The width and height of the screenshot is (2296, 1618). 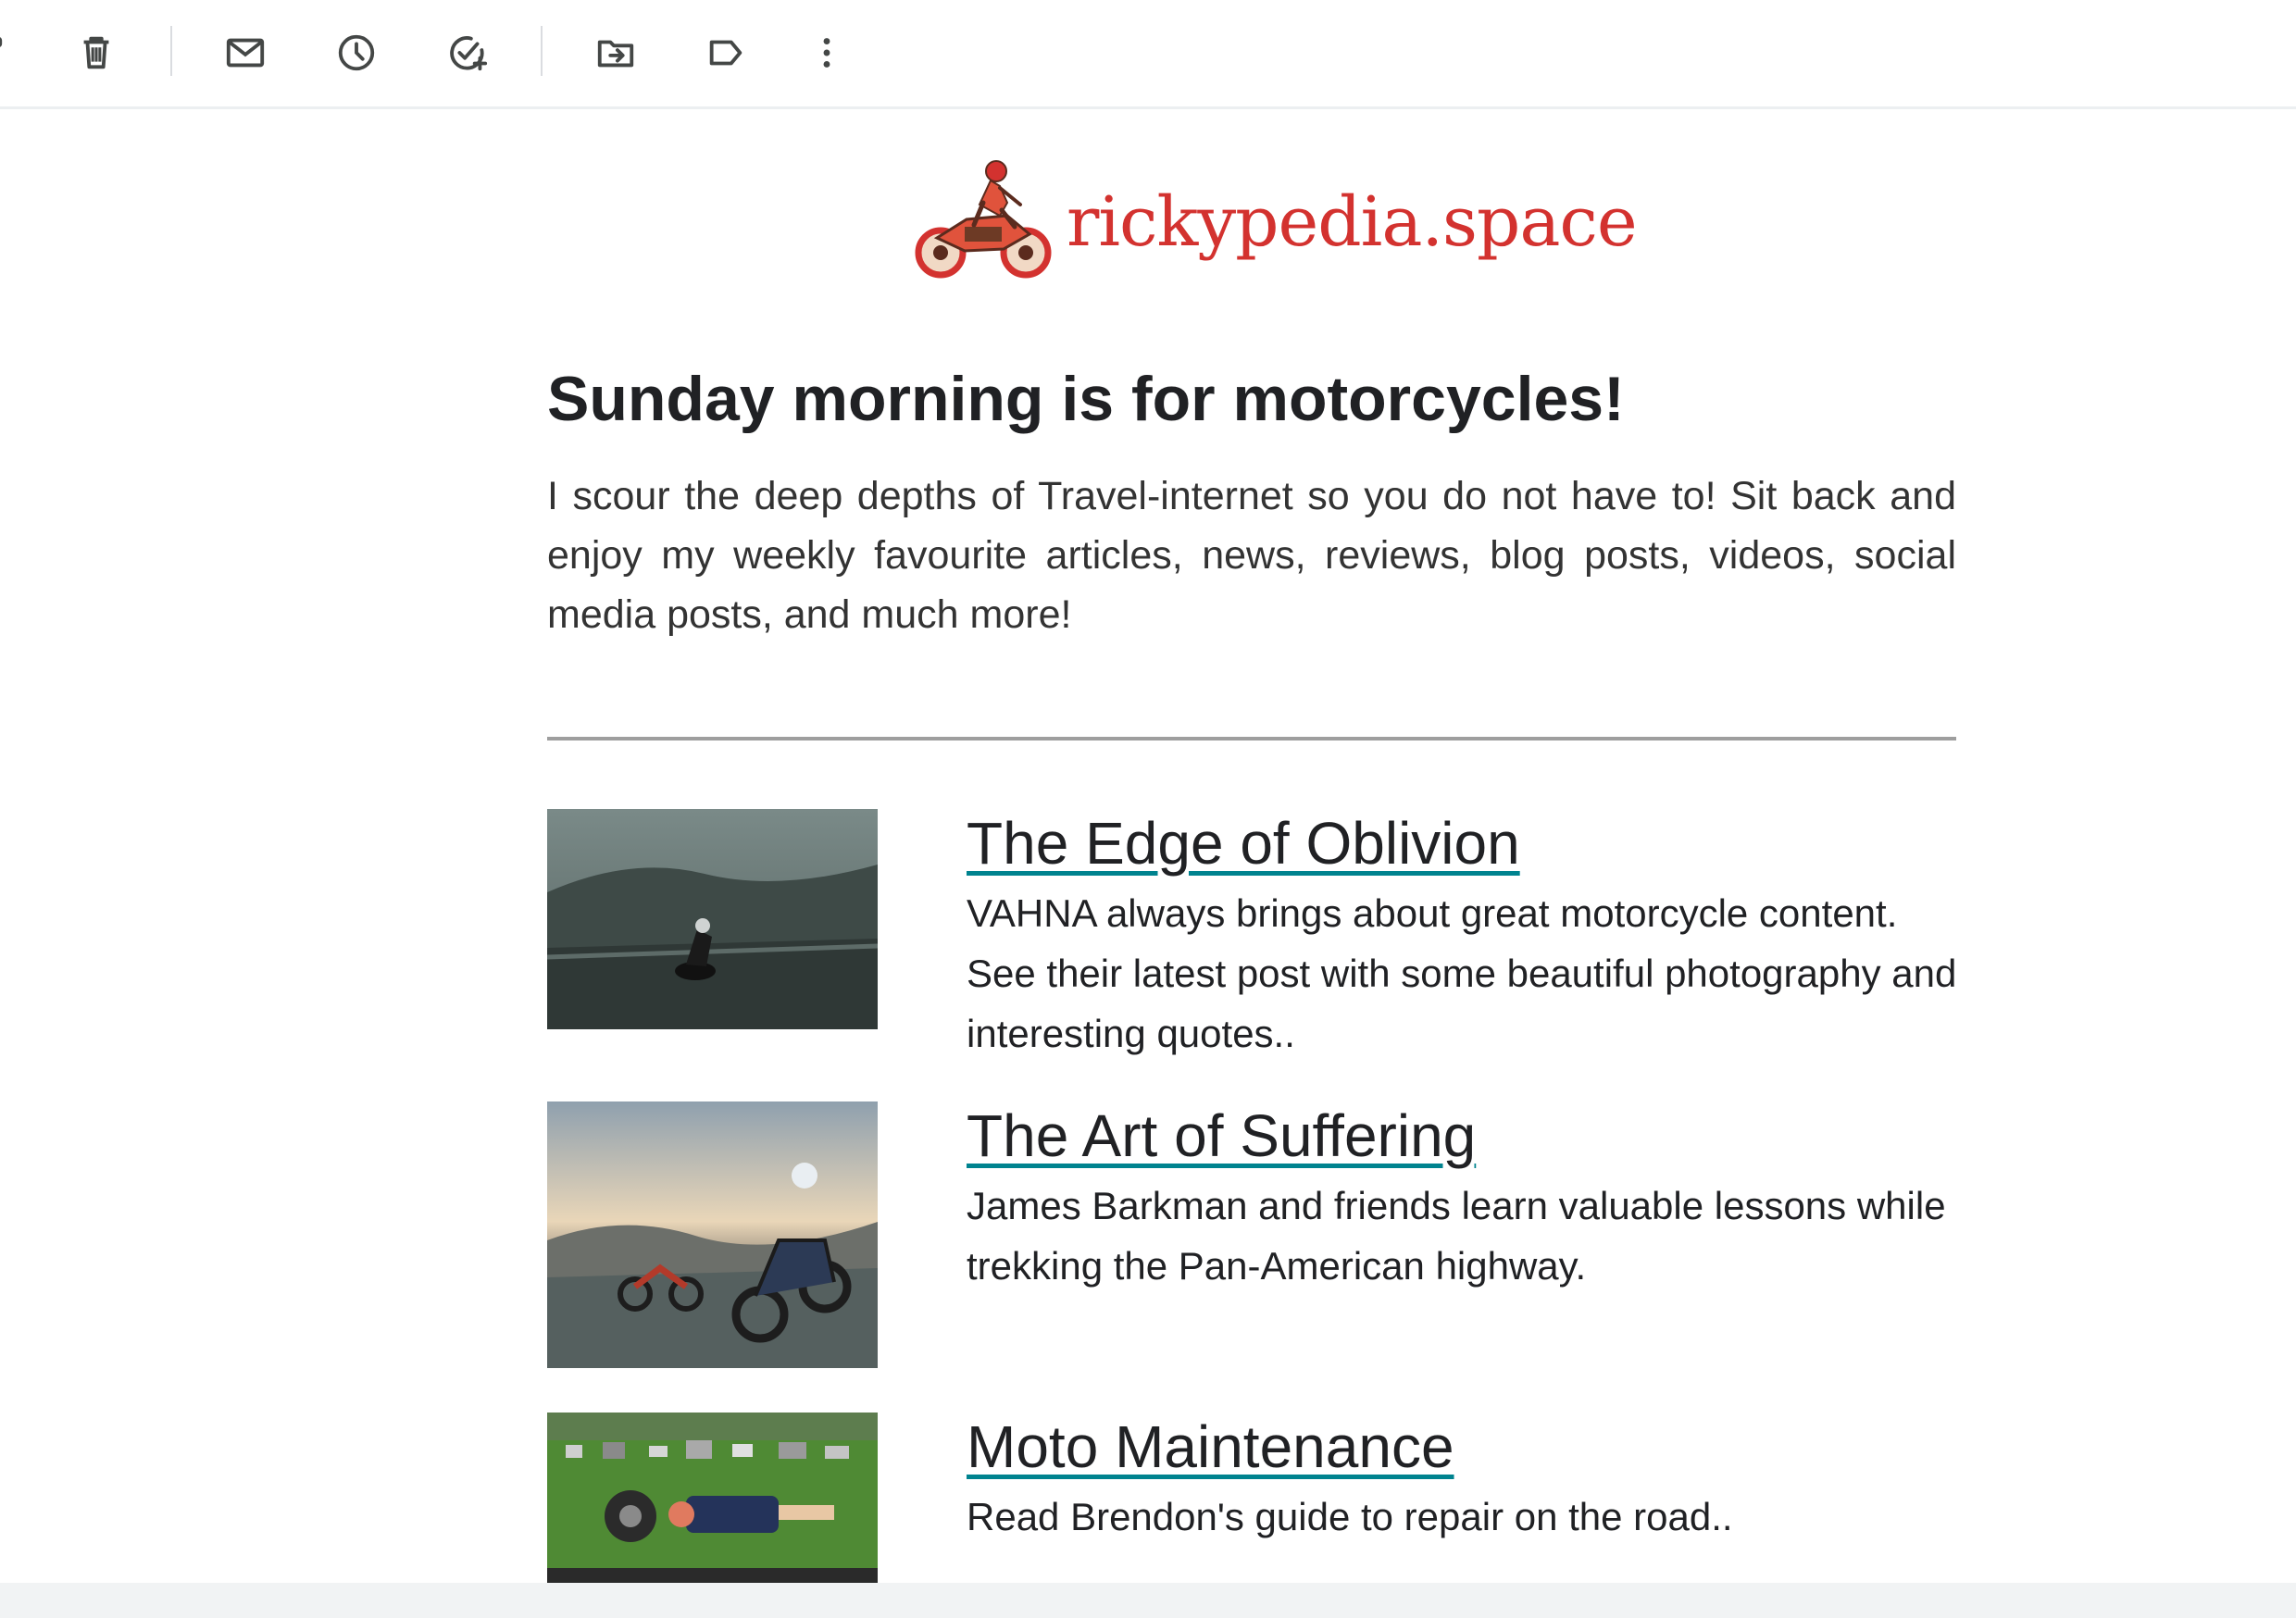 I want to click on more-vert-icon, so click(x=826, y=53).